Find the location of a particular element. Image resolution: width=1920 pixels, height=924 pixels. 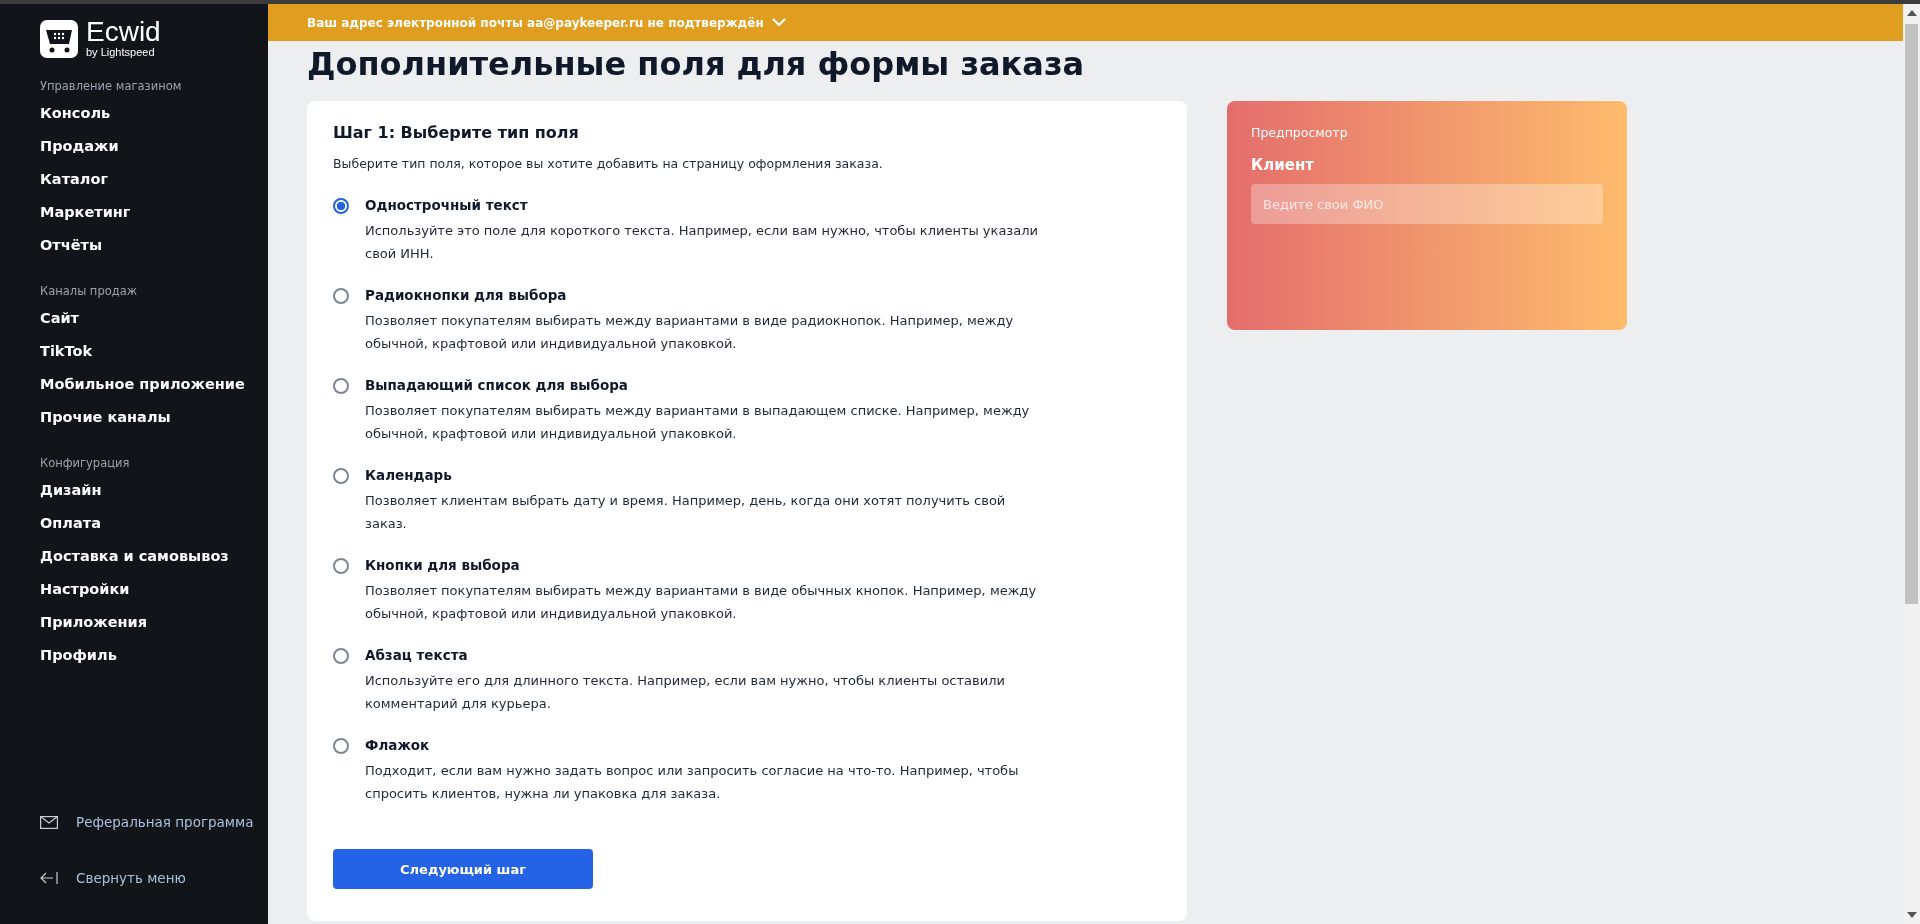

option-label: Выпадающий список для выбора is located at coordinates (705, 385).